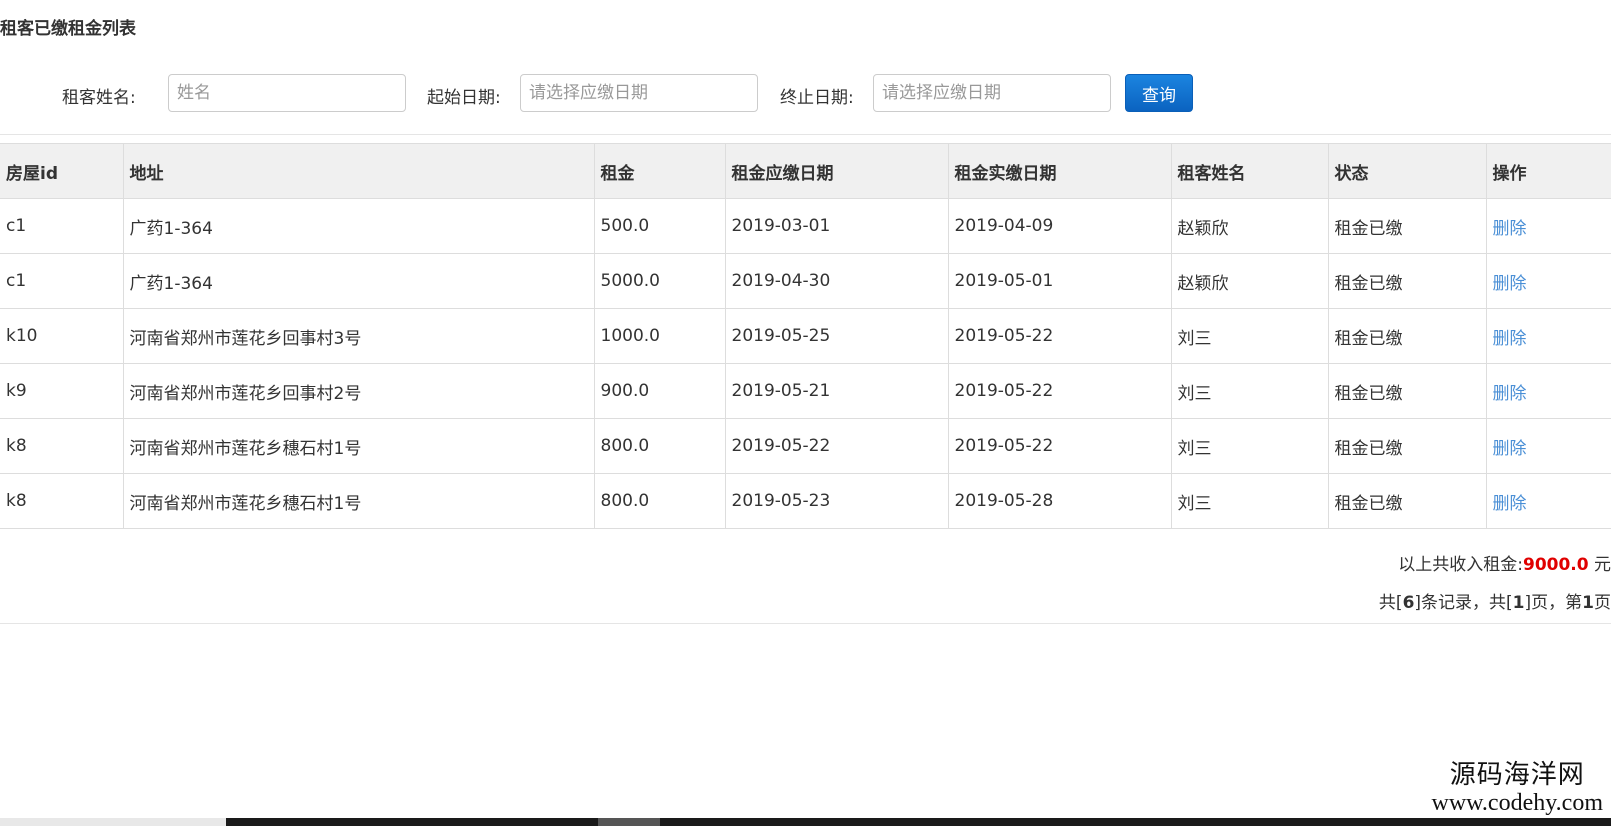 The height and width of the screenshot is (826, 1611). I want to click on page-title: 租客已缴租金列表, so click(68, 29).